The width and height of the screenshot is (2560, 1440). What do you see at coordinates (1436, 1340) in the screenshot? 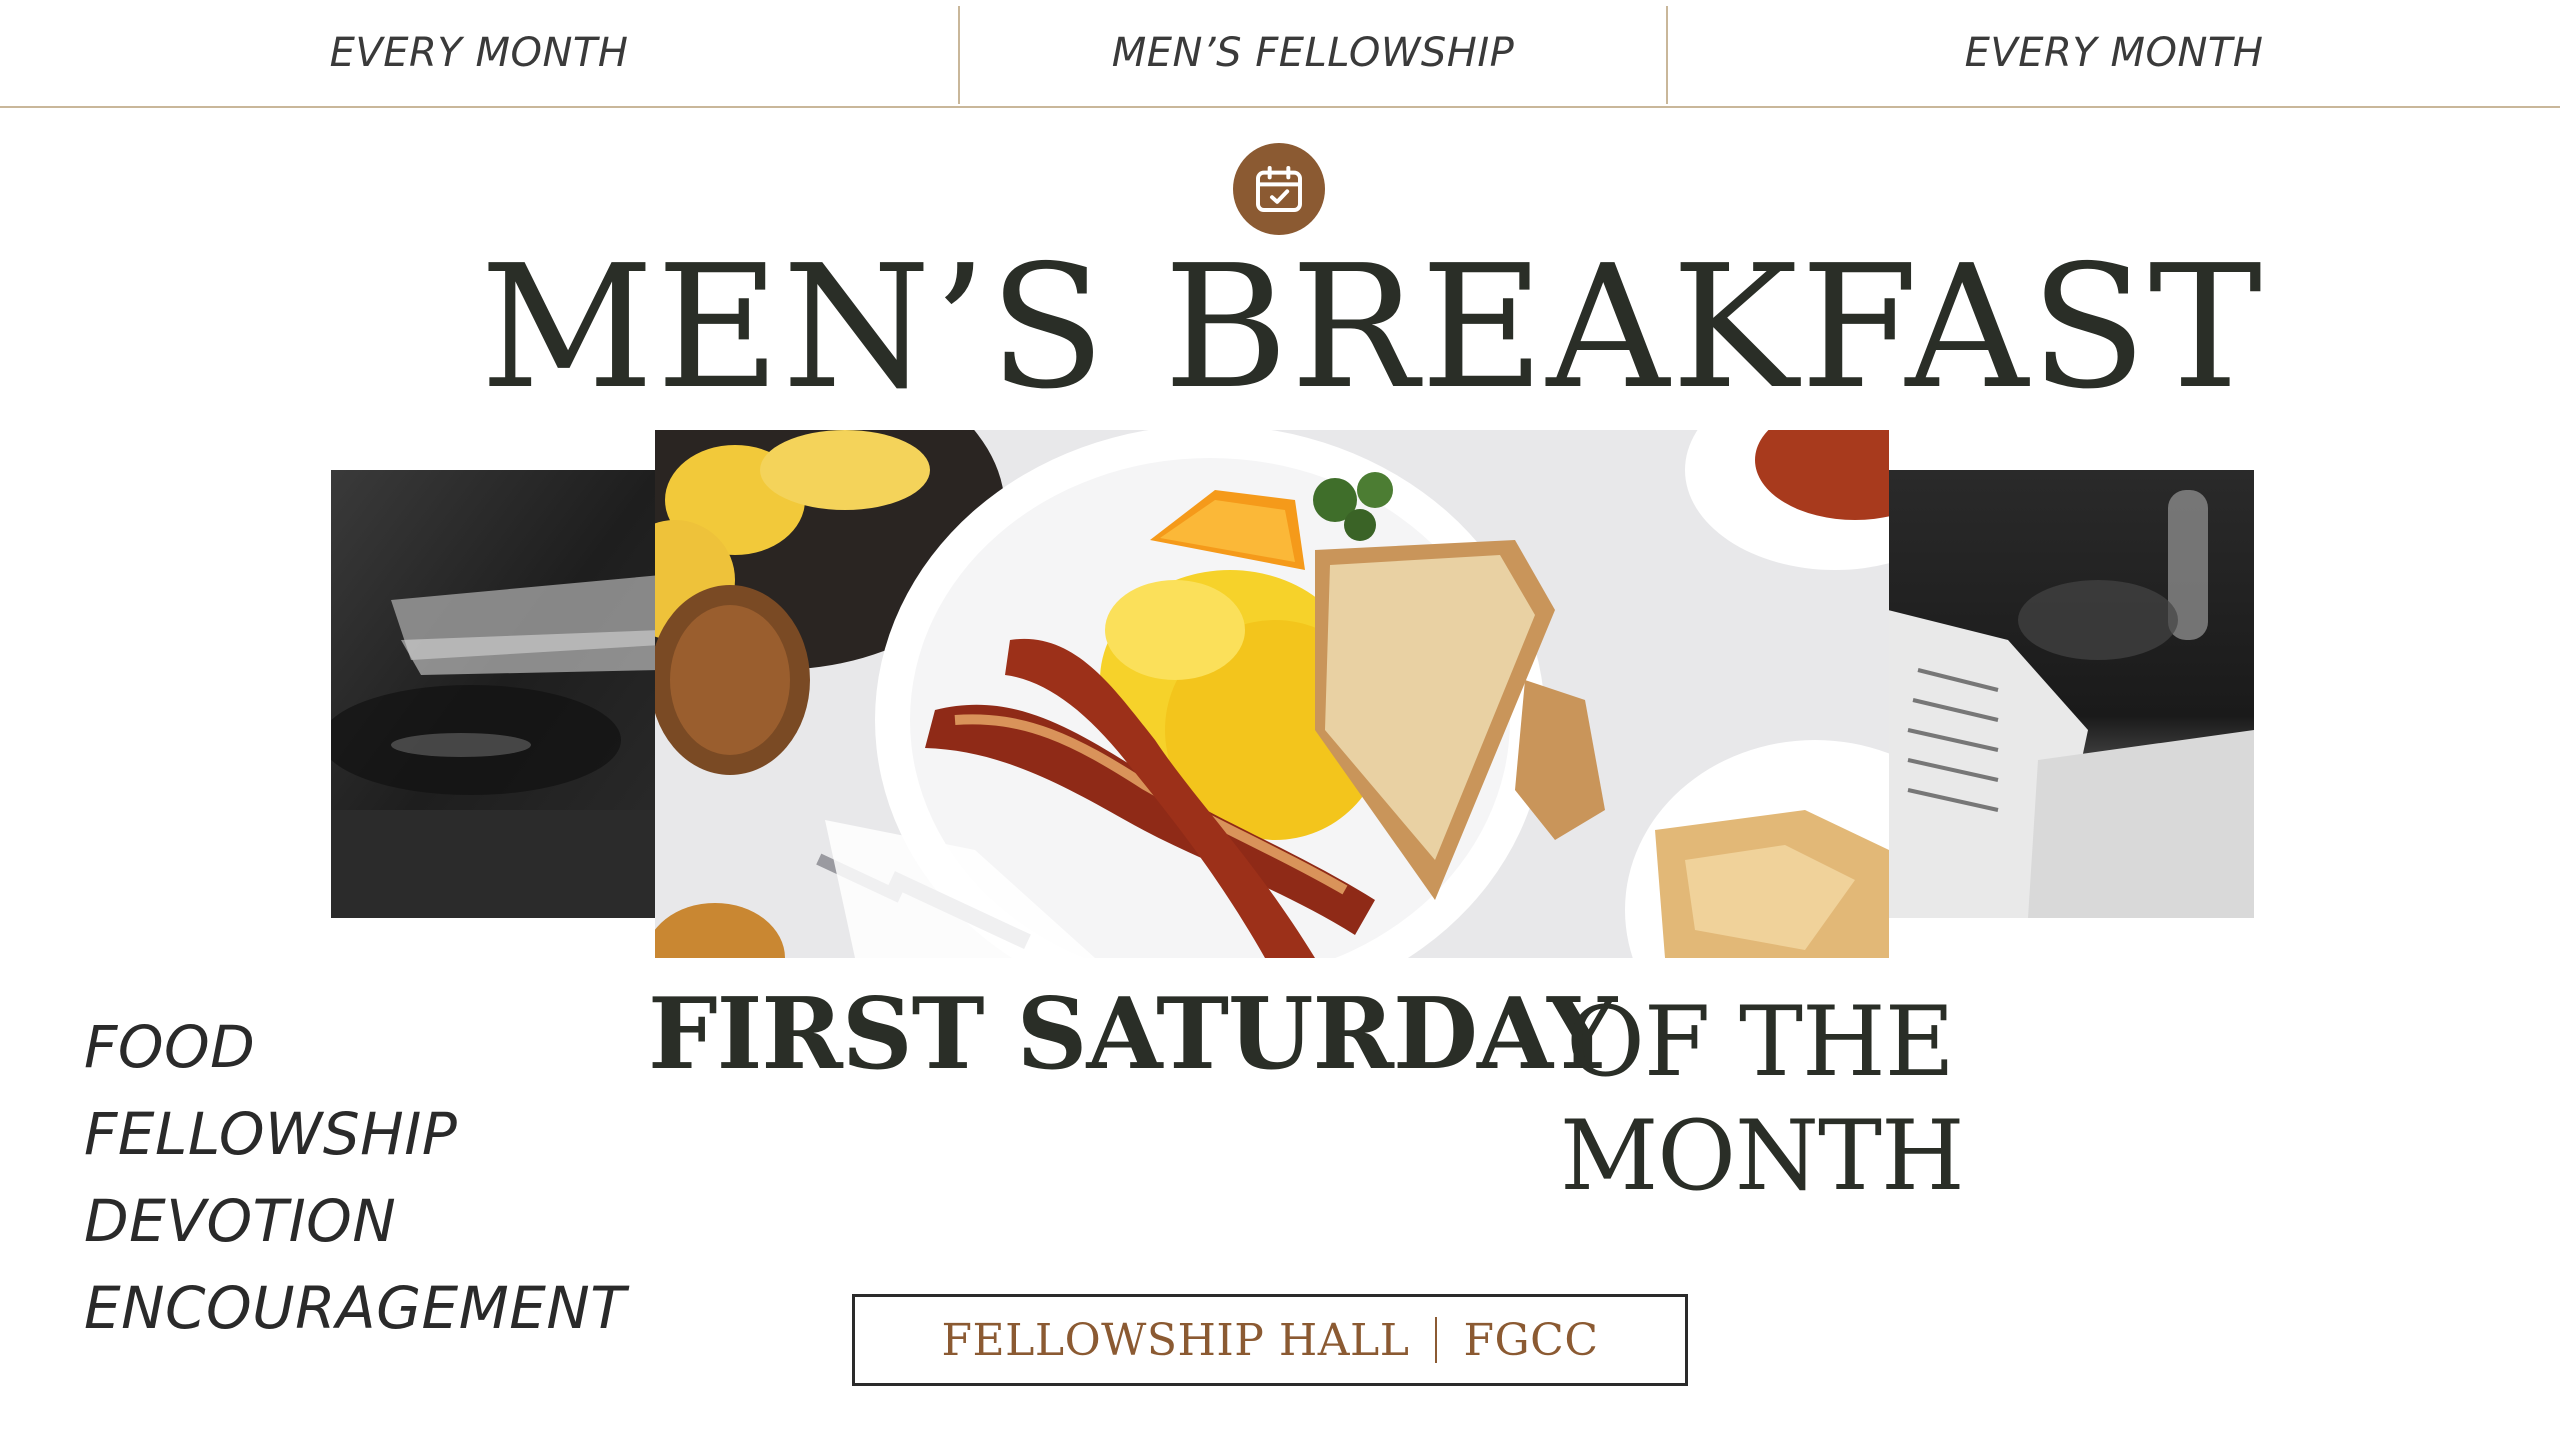
I see `location-separator` at bounding box center [1436, 1340].